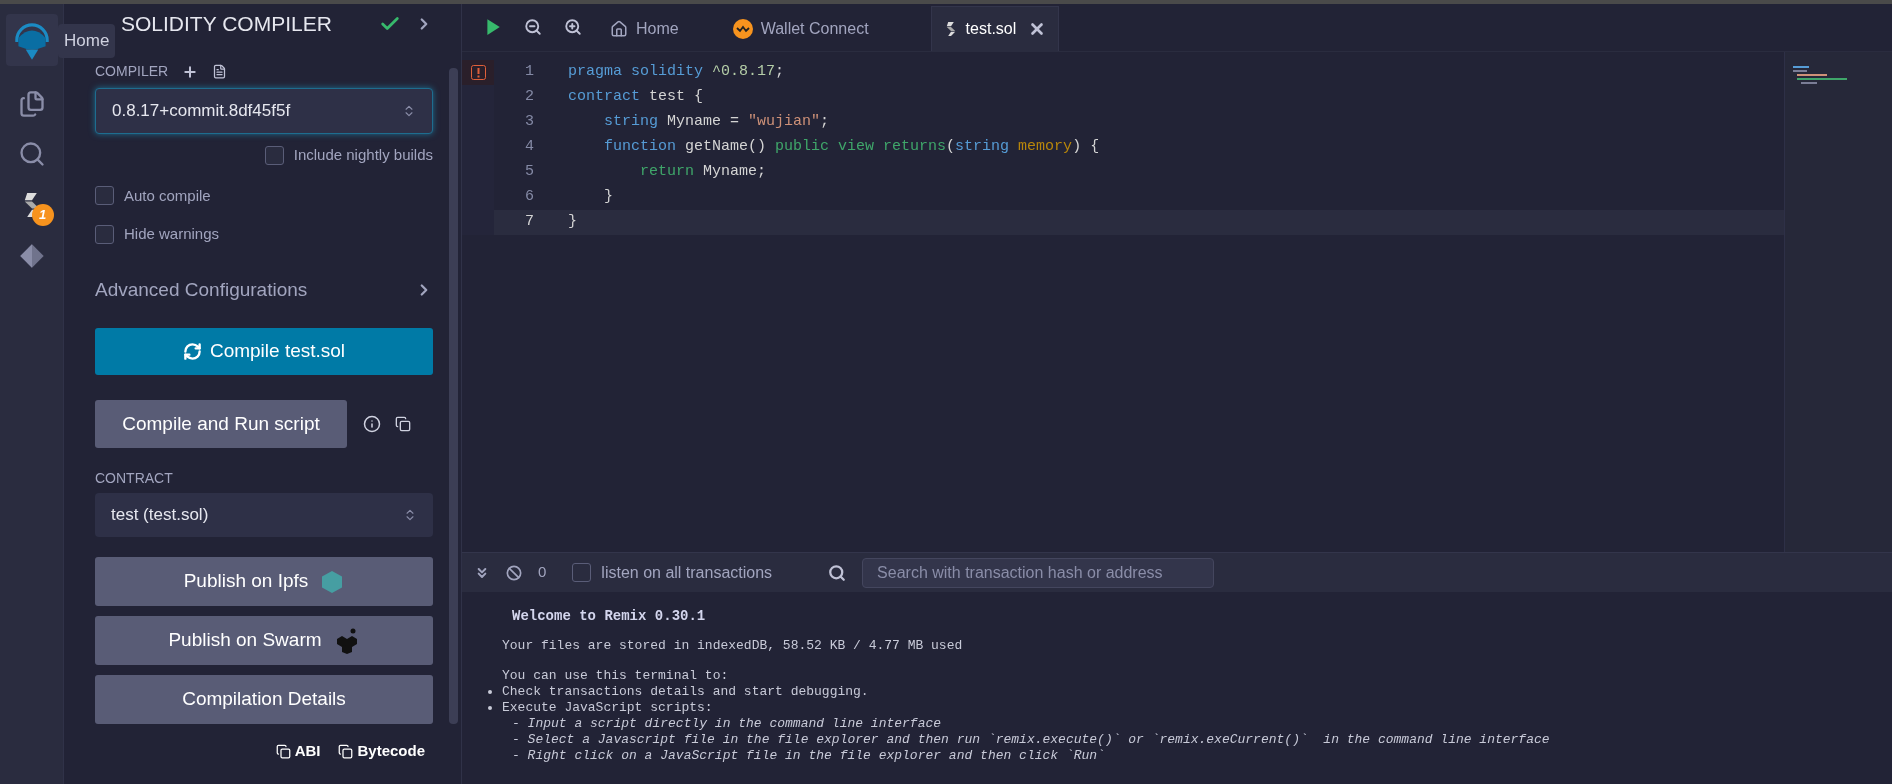  I want to click on terminal-text: Execute JavaScript scripts:, so click(607, 708).